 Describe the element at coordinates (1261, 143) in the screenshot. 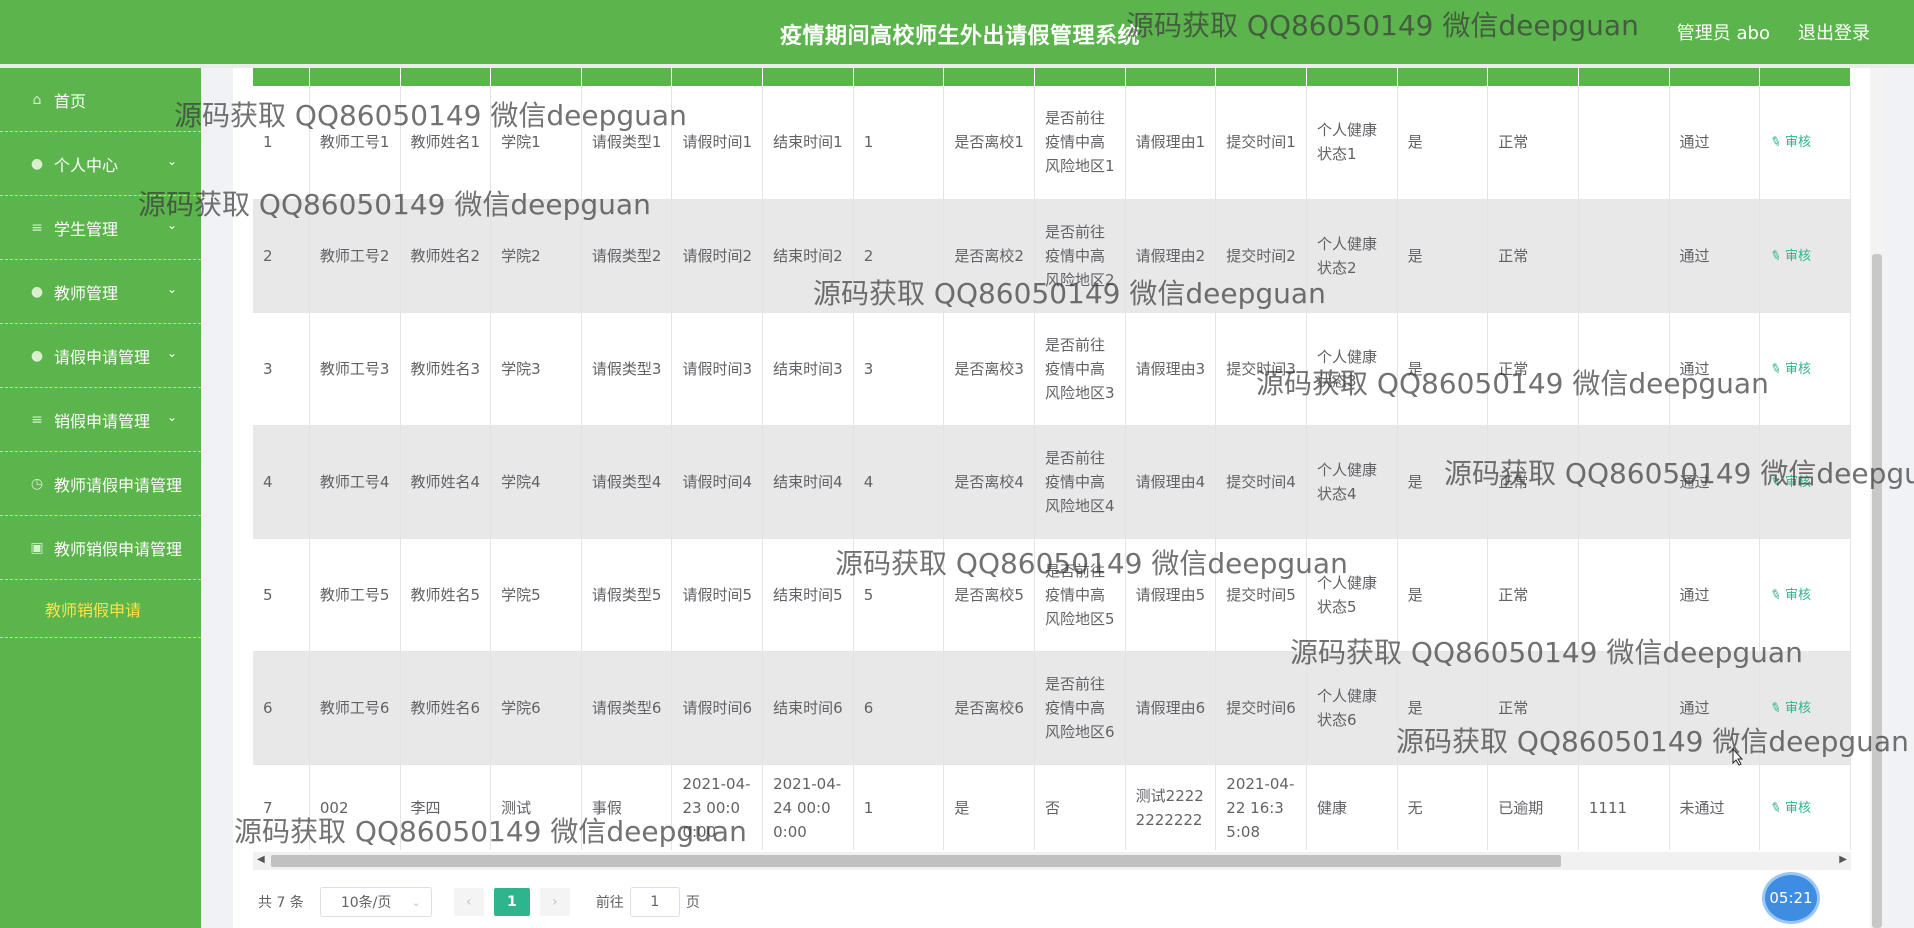

I see `table-cell-submit: 提交时间1` at that location.